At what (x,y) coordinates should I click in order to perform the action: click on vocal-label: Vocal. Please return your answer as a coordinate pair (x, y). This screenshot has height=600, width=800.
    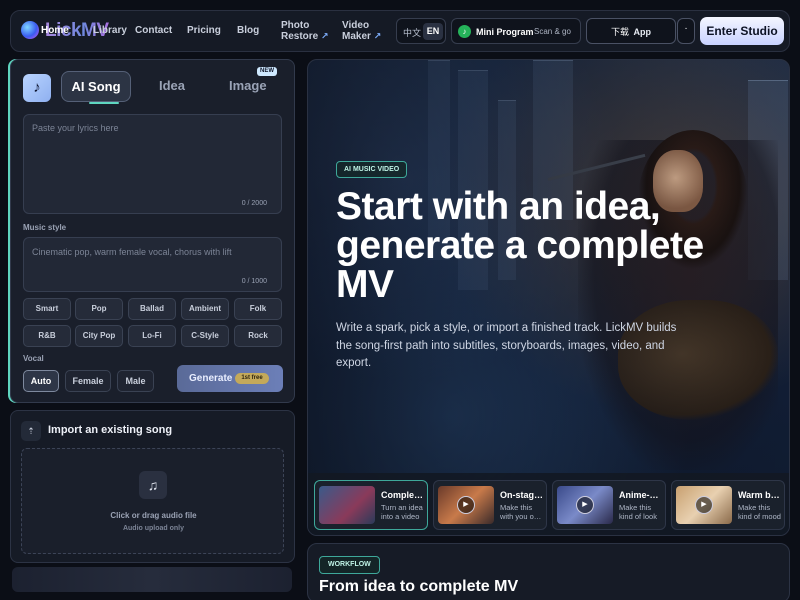
    Looking at the image, I should click on (33, 358).